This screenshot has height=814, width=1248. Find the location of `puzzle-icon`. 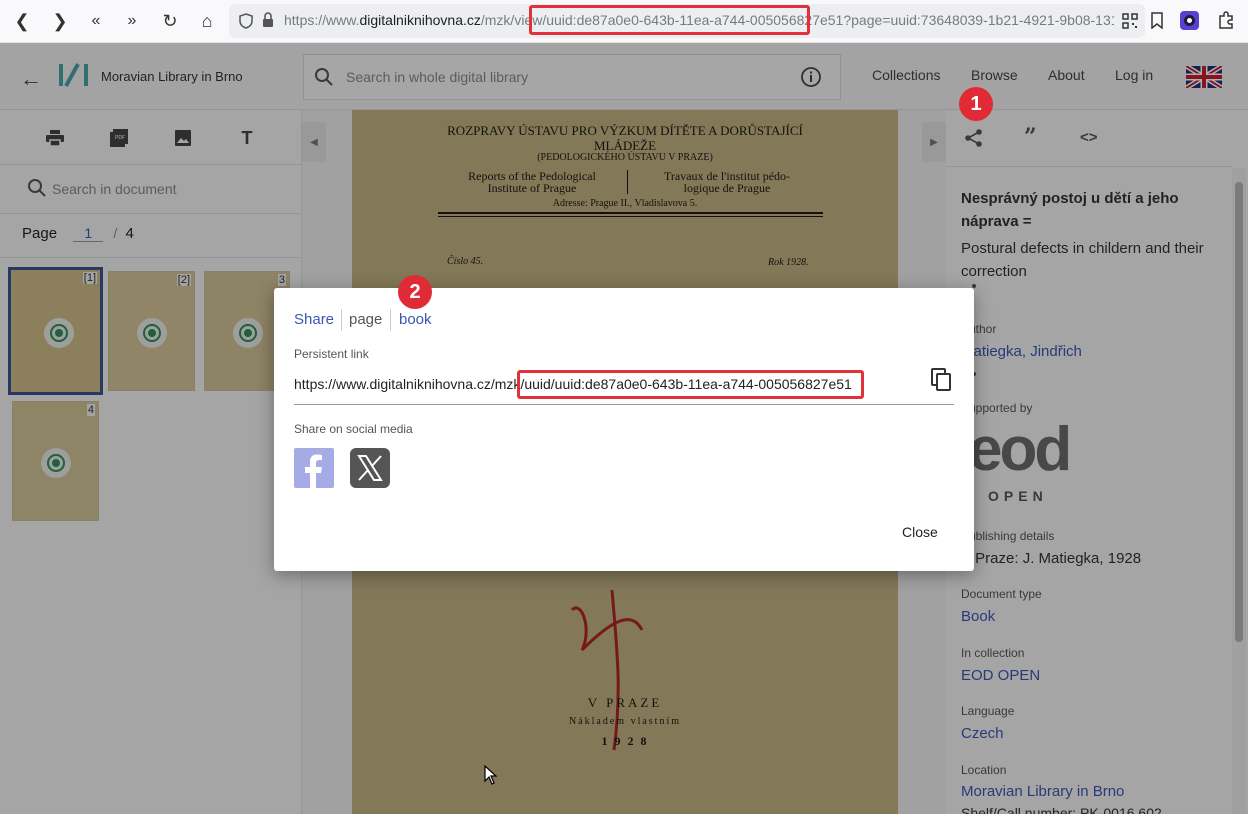

puzzle-icon is located at coordinates (1226, 20).